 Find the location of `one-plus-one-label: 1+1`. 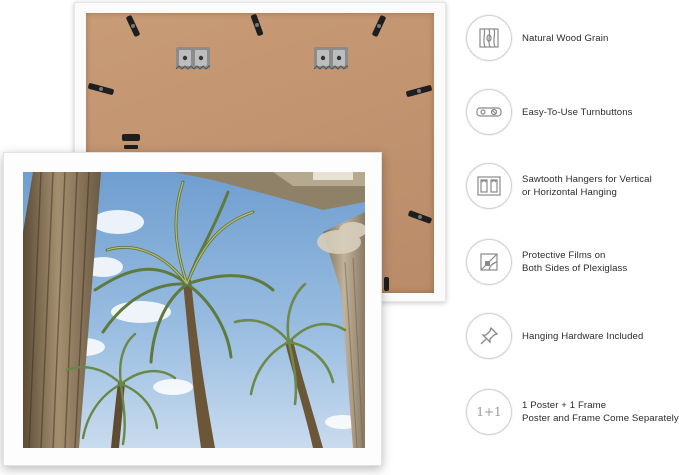

one-plus-one-label: 1+1 is located at coordinates (489, 412).